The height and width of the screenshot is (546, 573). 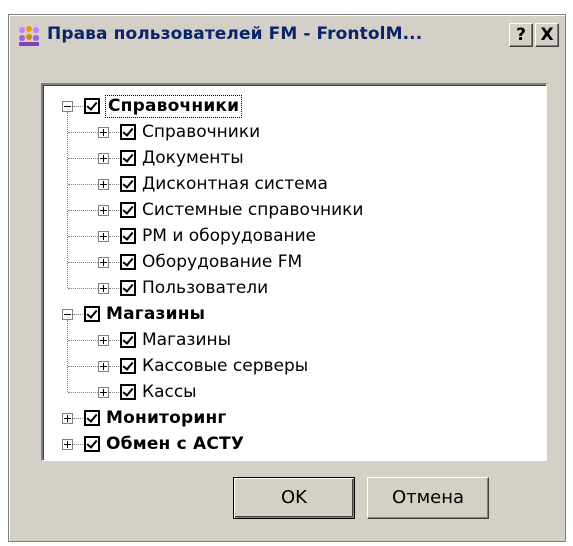 What do you see at coordinates (294, 161) in the screenshot?
I see `tree-node-item: Документы` at bounding box center [294, 161].